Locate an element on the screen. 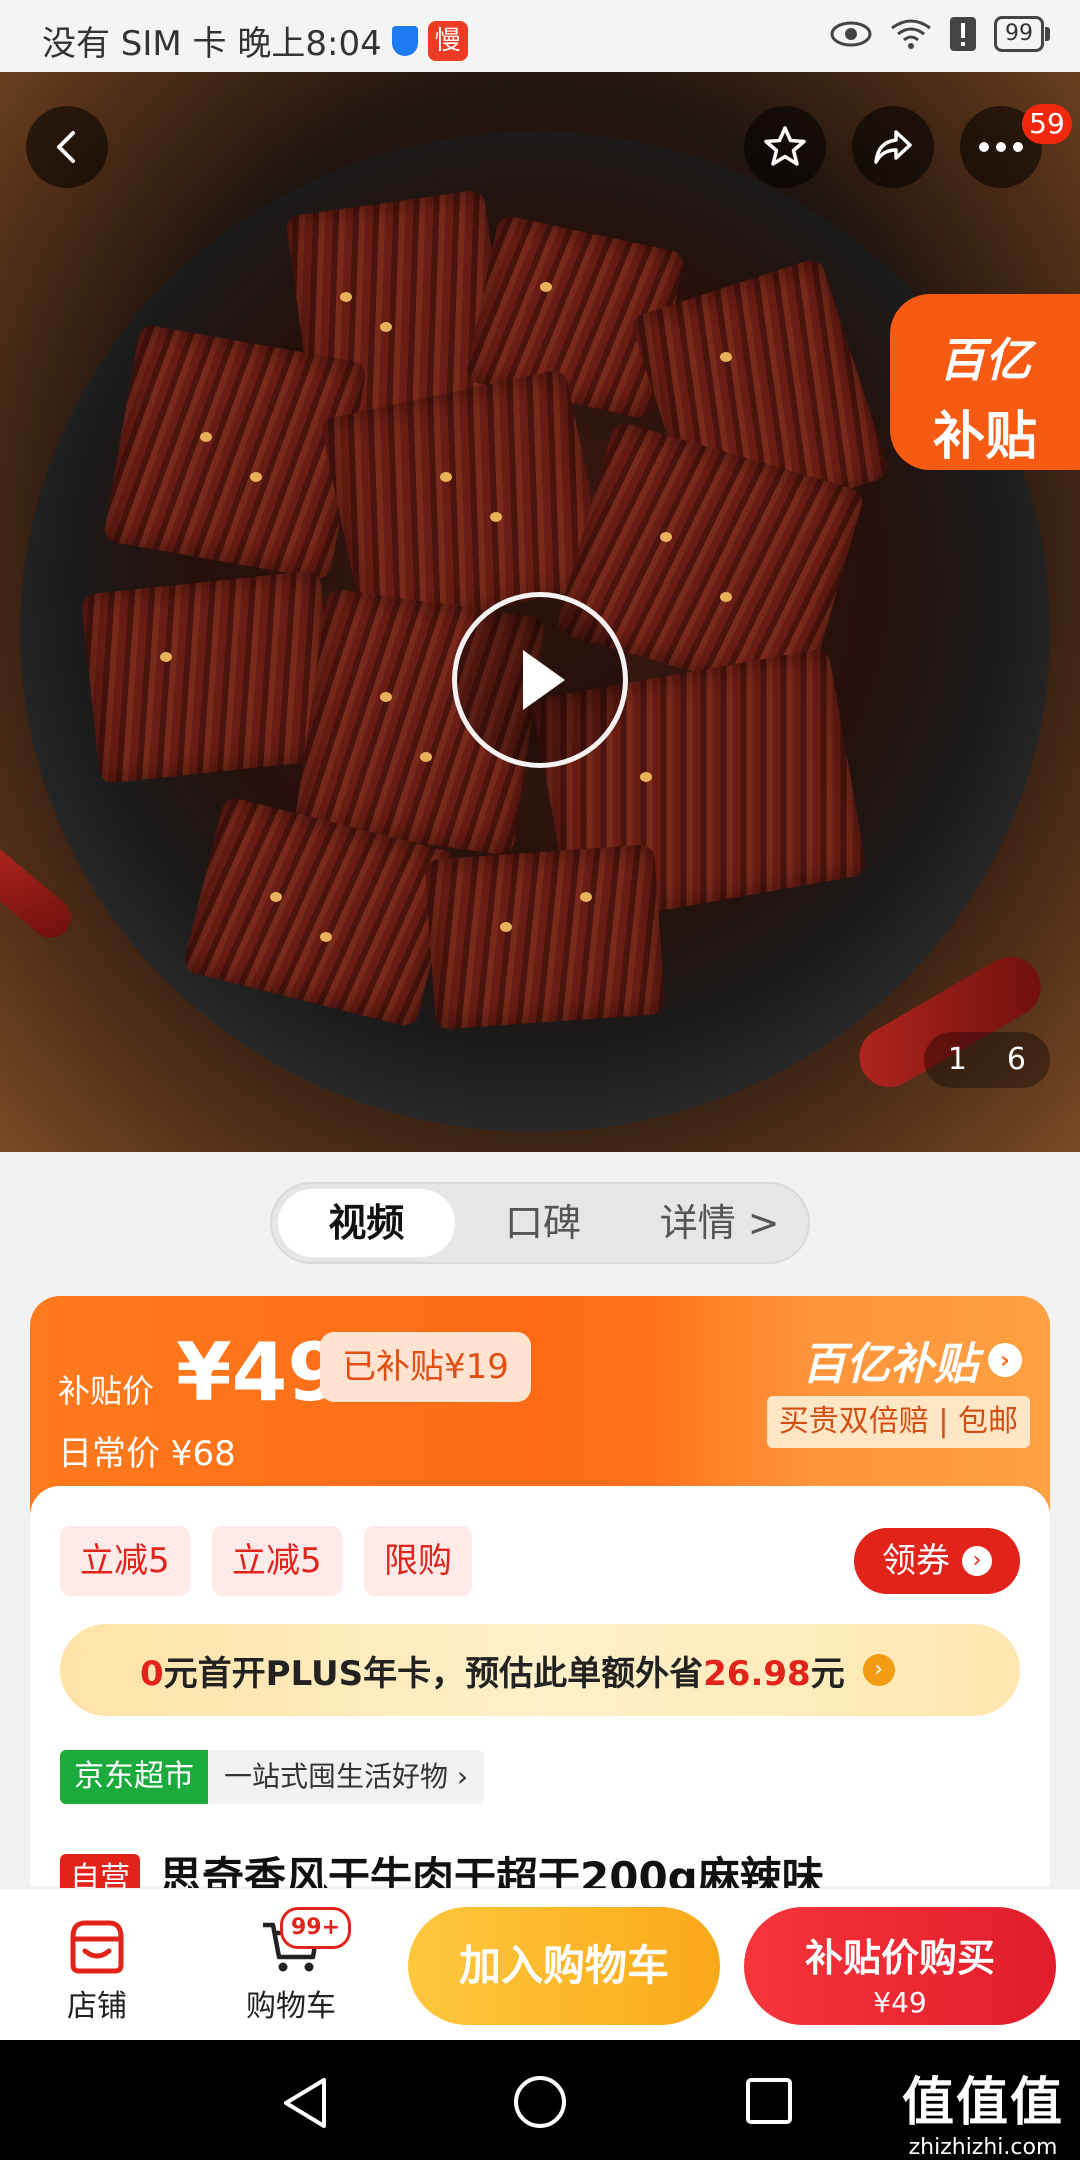 Image resolution: width=1080 pixels, height=2160 pixels. store-row: 京东超市 一站式囤生活好物 › is located at coordinates (272, 1777).